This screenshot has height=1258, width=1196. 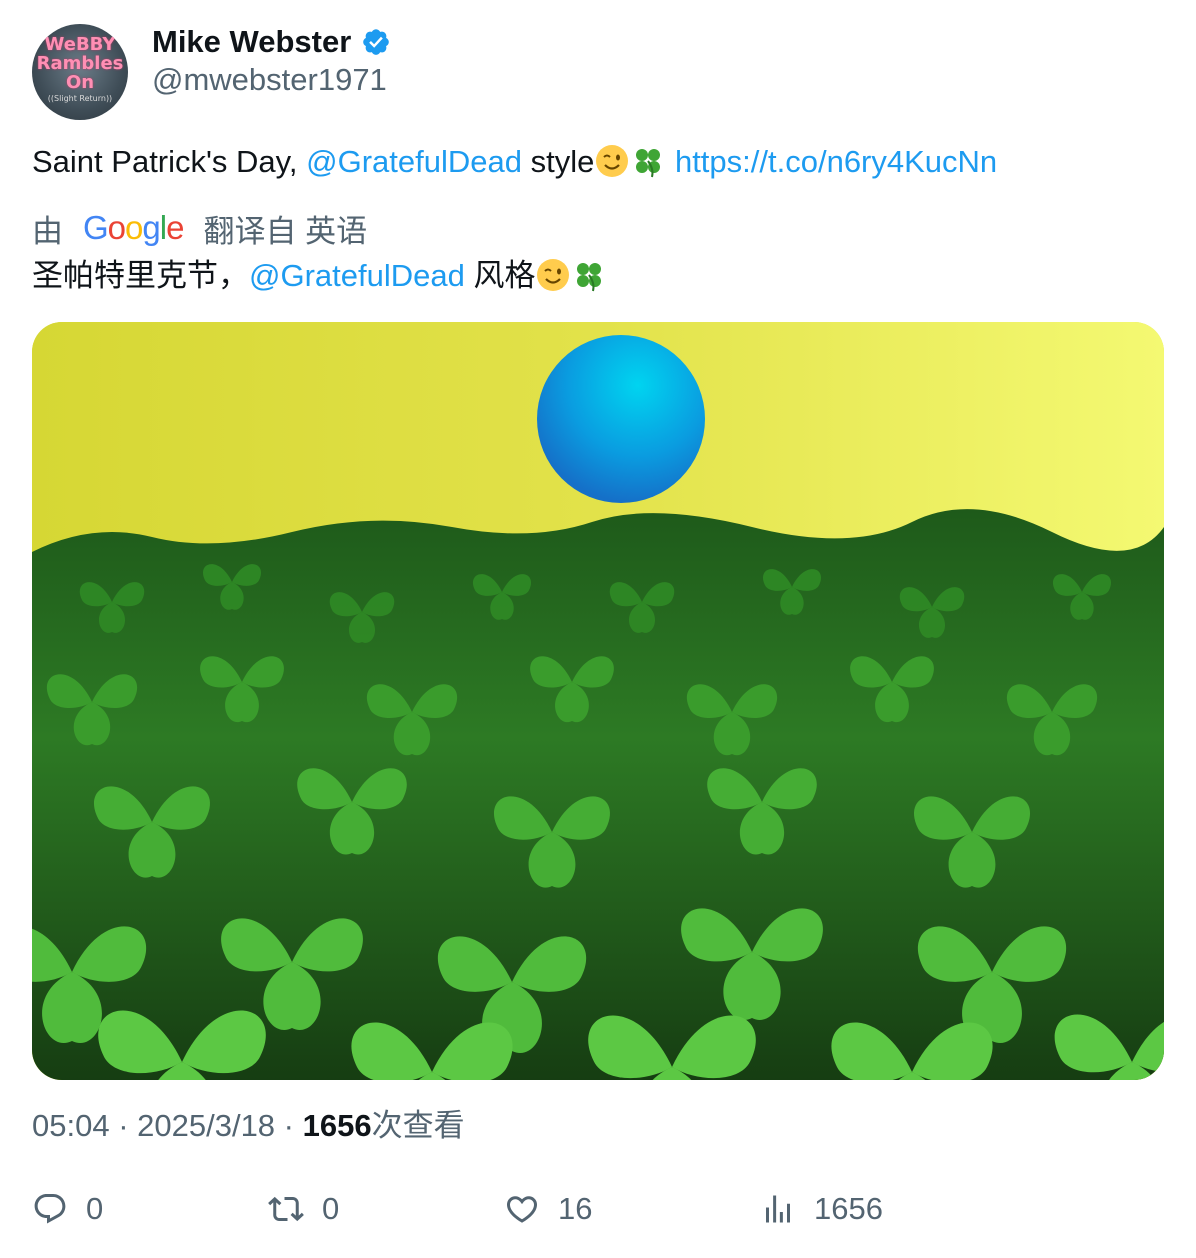 What do you see at coordinates (251, 42) in the screenshot?
I see `author-display-name: Mike Webster` at bounding box center [251, 42].